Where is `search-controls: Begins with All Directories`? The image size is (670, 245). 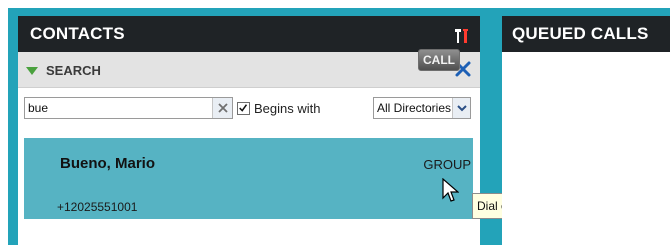 search-controls: Begins with All Directories is located at coordinates (249, 110).